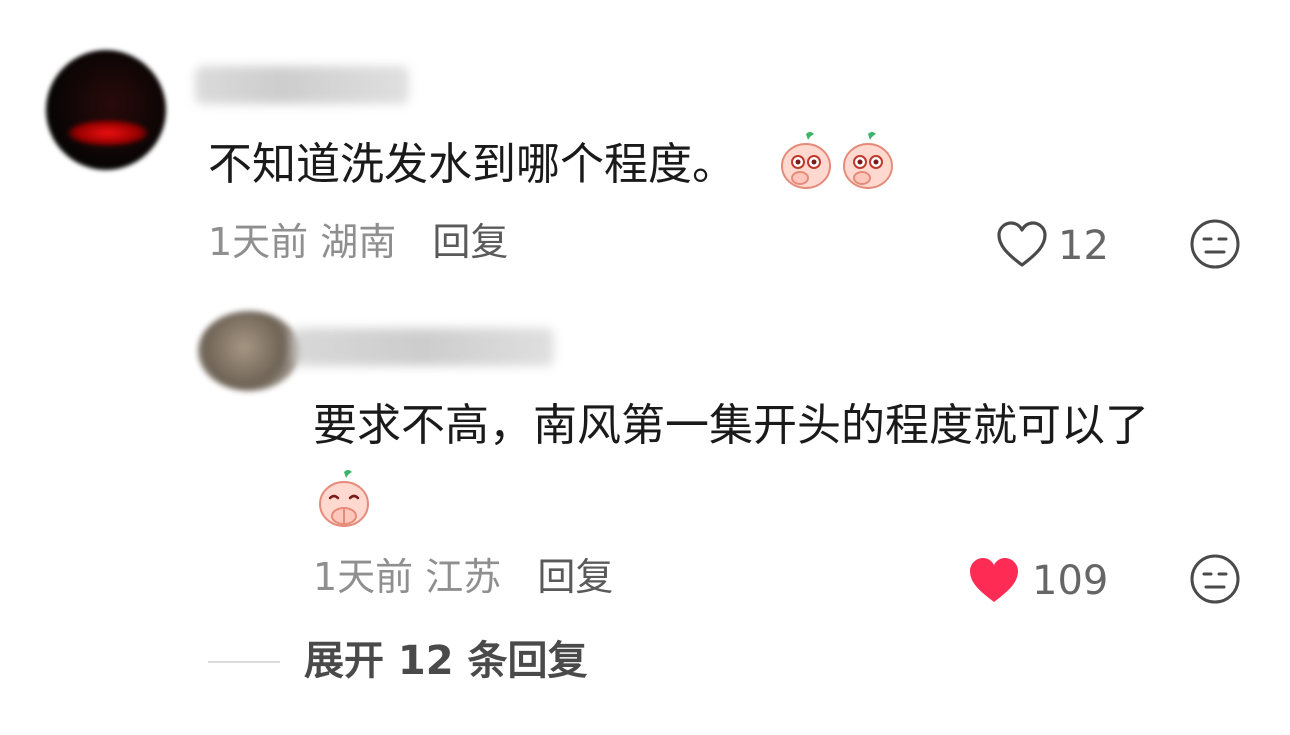  Describe the element at coordinates (302, 85) in the screenshot. I see `commenter-name-blurred` at that location.